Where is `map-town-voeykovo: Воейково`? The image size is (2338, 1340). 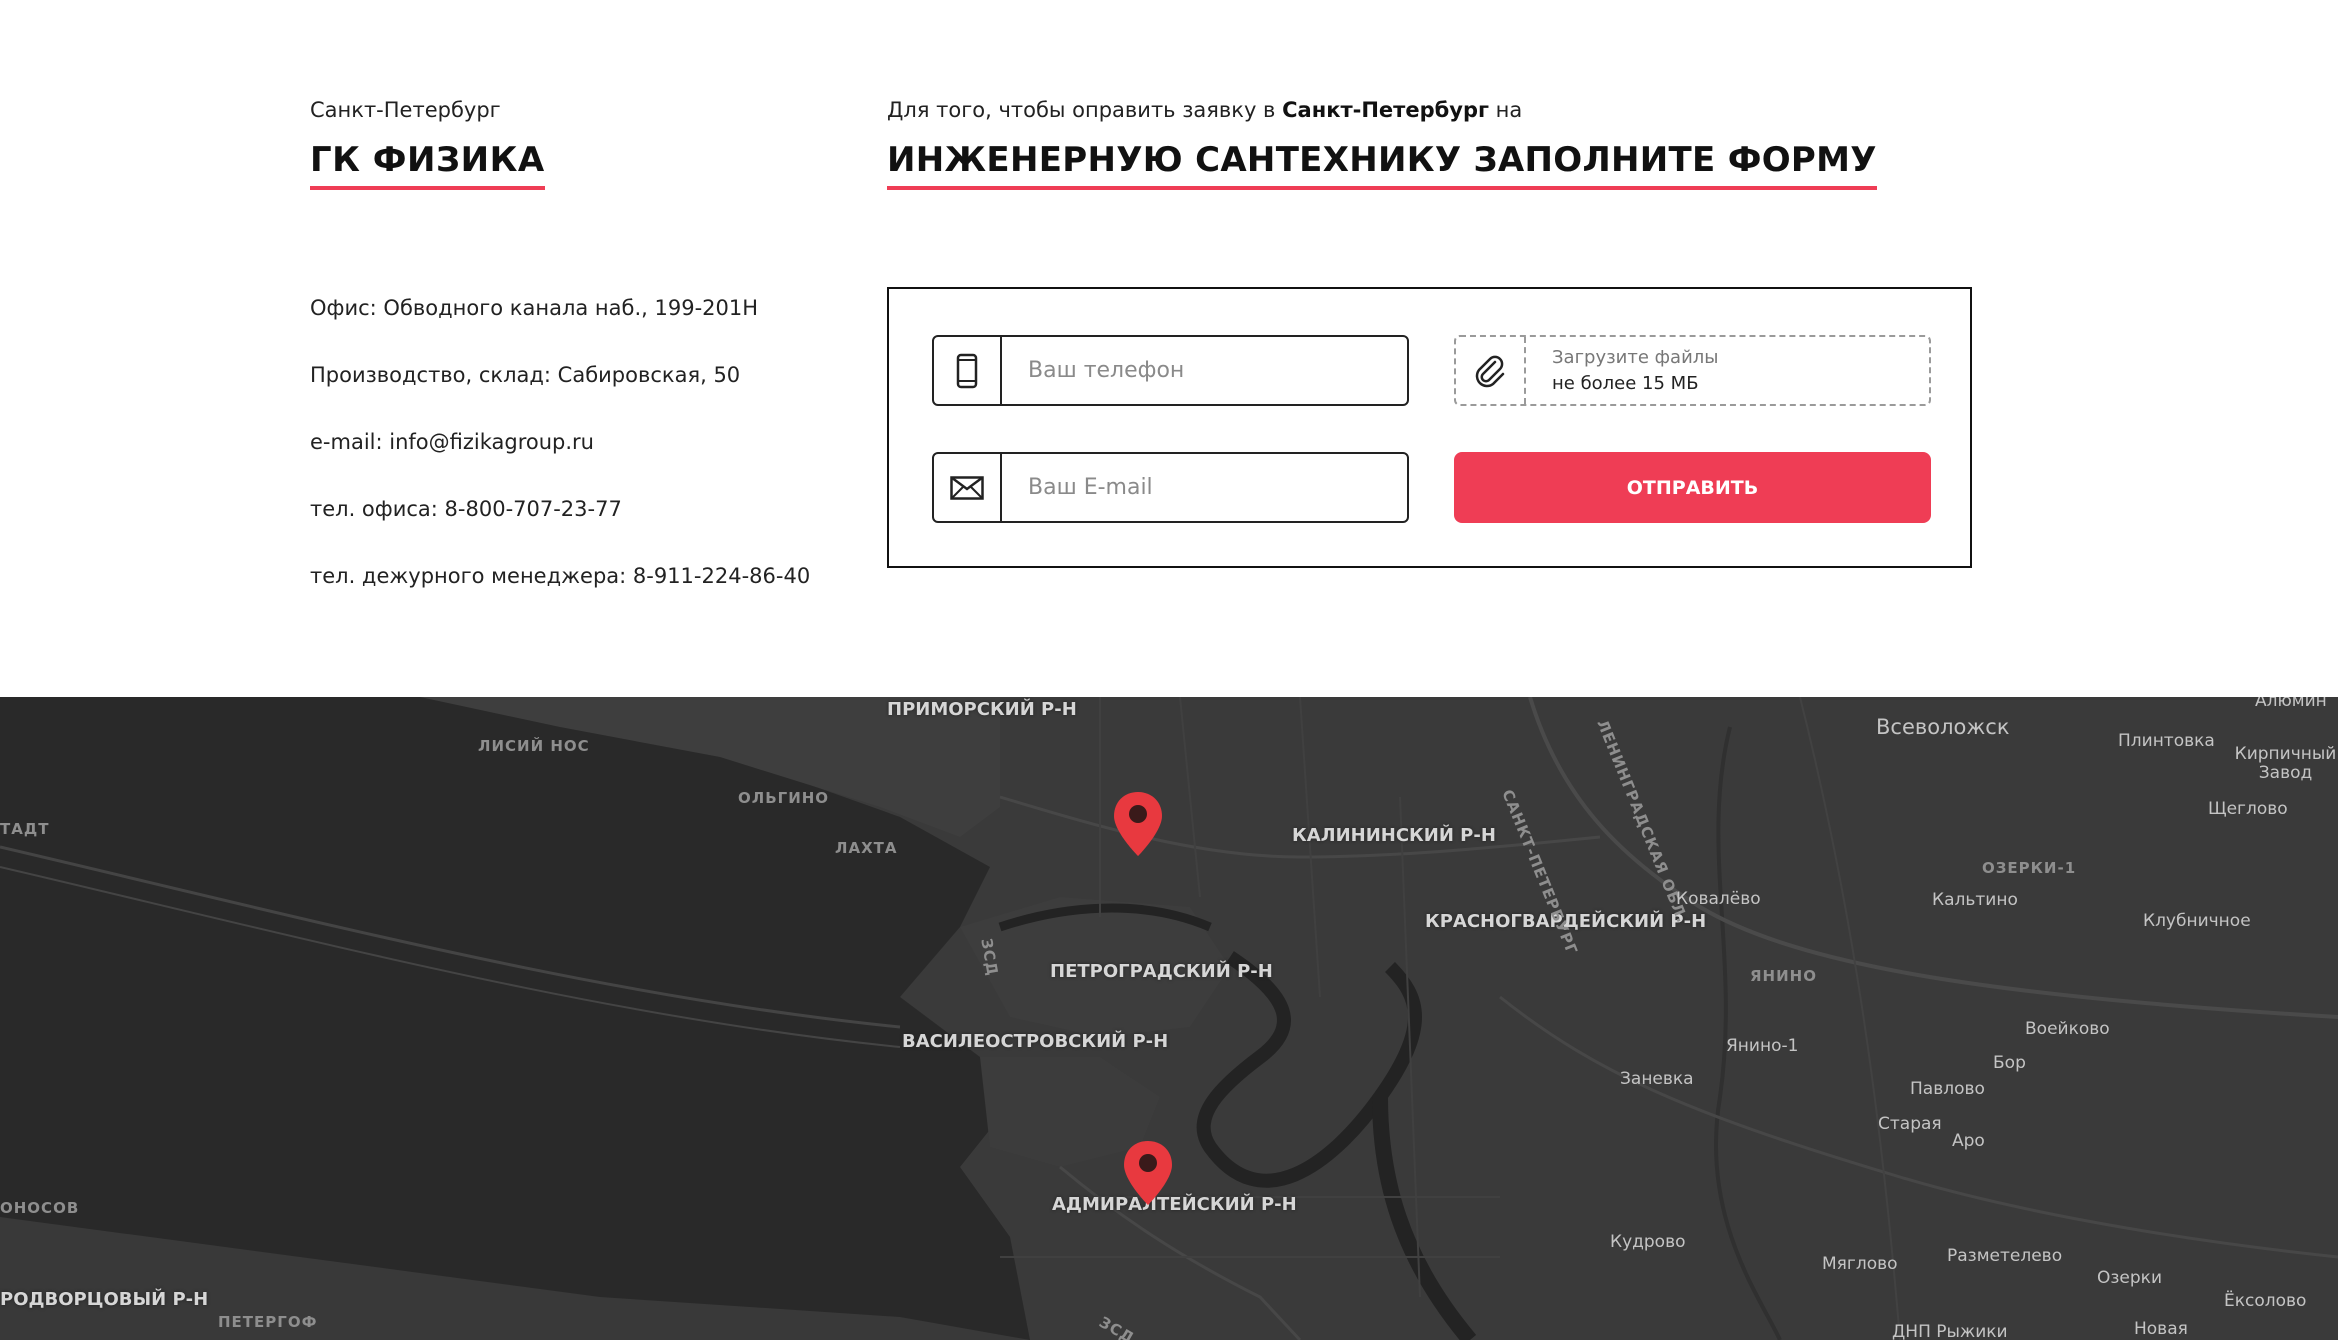 map-town-voeykovo: Воейково is located at coordinates (2067, 1029).